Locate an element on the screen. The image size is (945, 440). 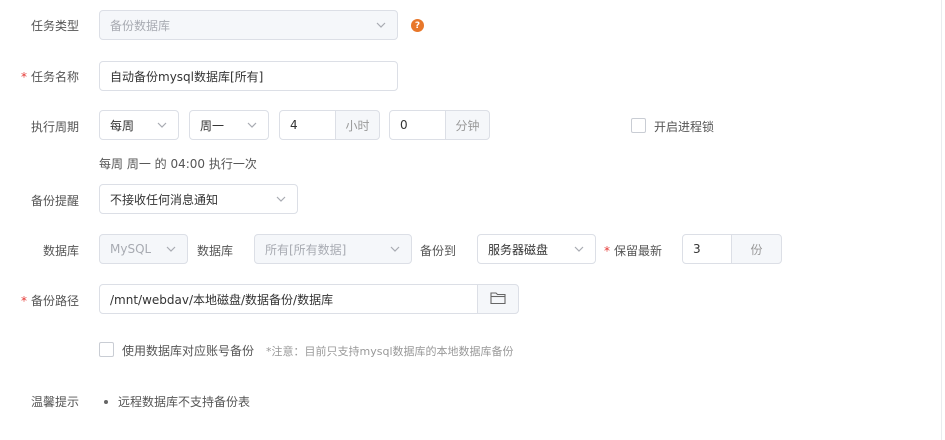
reminder-select: 不接收任何消息通知 is located at coordinates (198, 199).